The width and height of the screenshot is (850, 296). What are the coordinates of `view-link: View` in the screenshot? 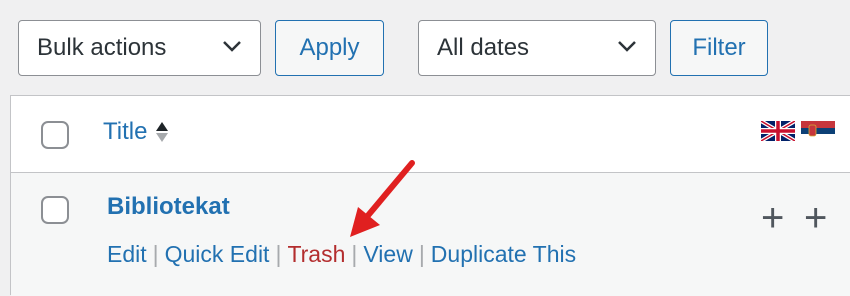 It's located at (387, 254).